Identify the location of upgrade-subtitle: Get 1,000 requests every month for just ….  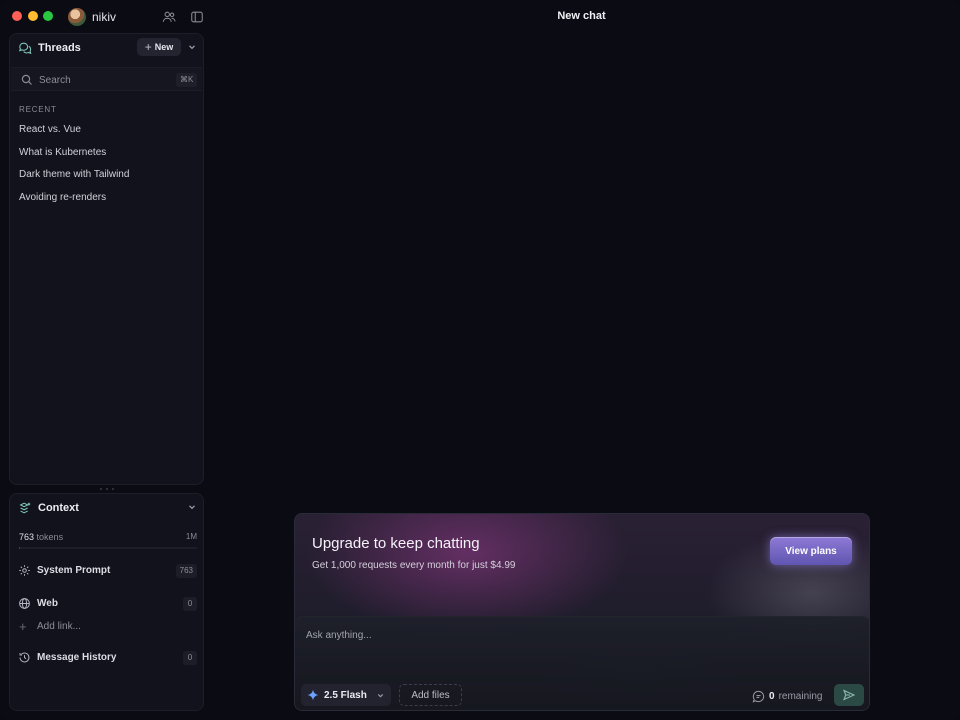
(414, 565).